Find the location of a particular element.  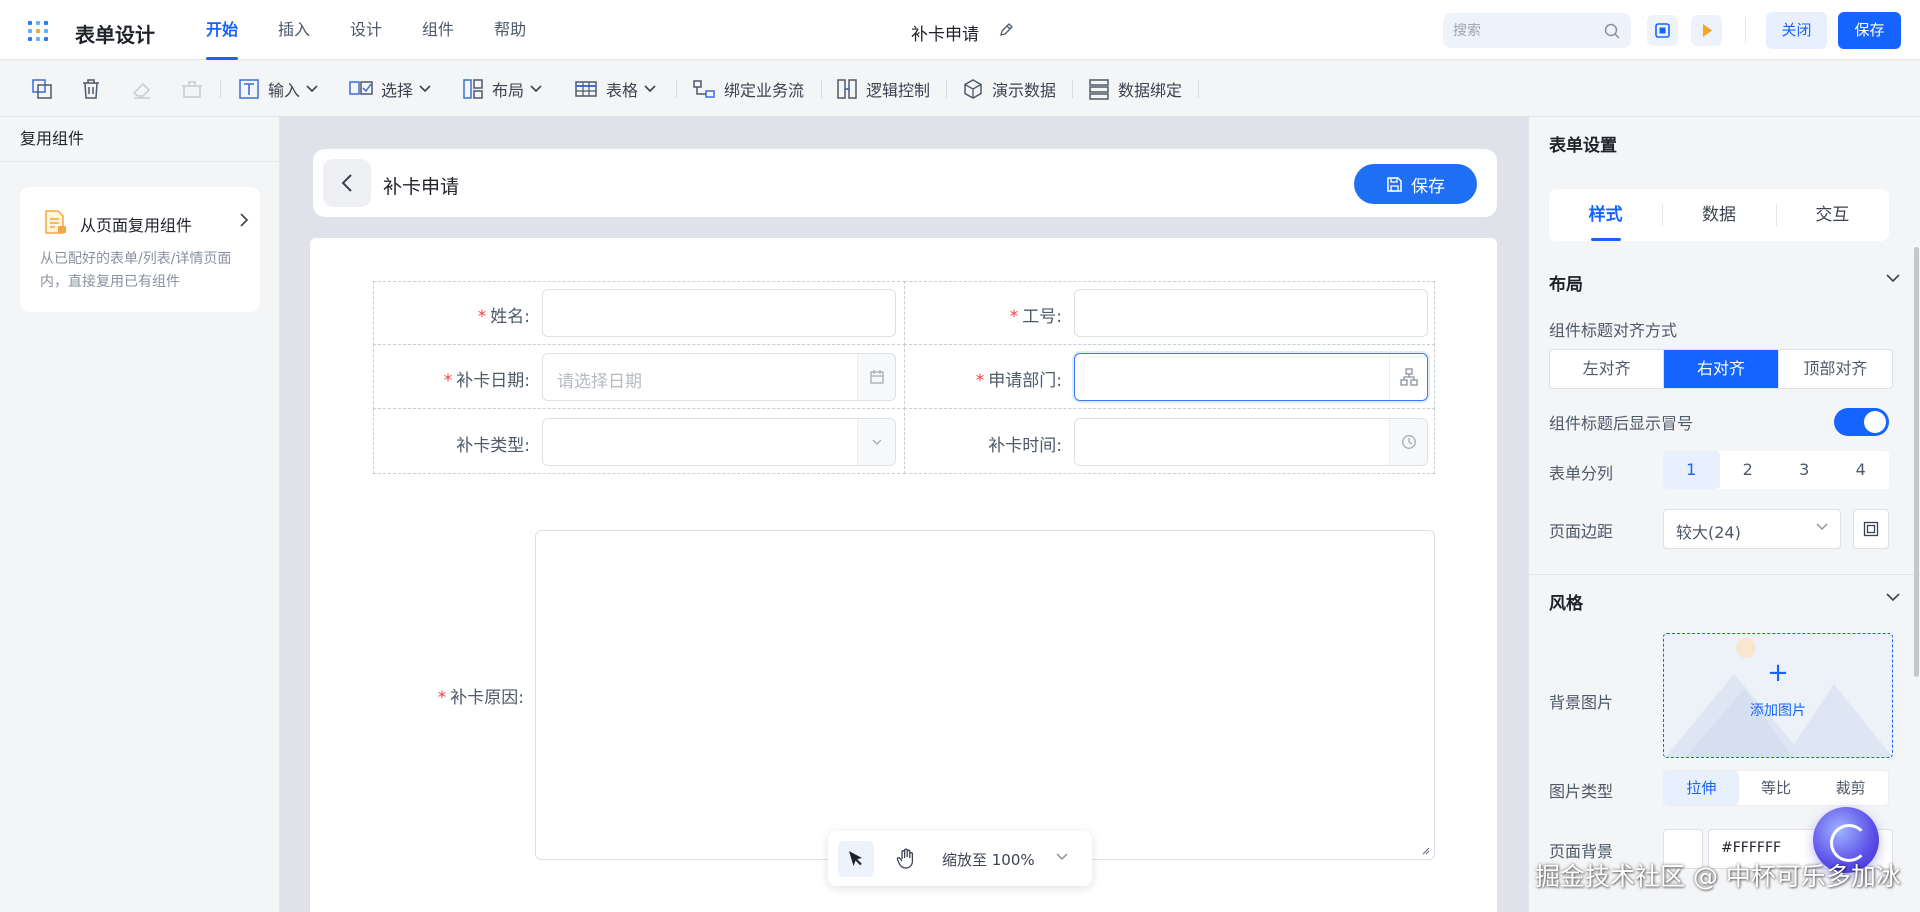

database-icon is located at coordinates (1099, 89).